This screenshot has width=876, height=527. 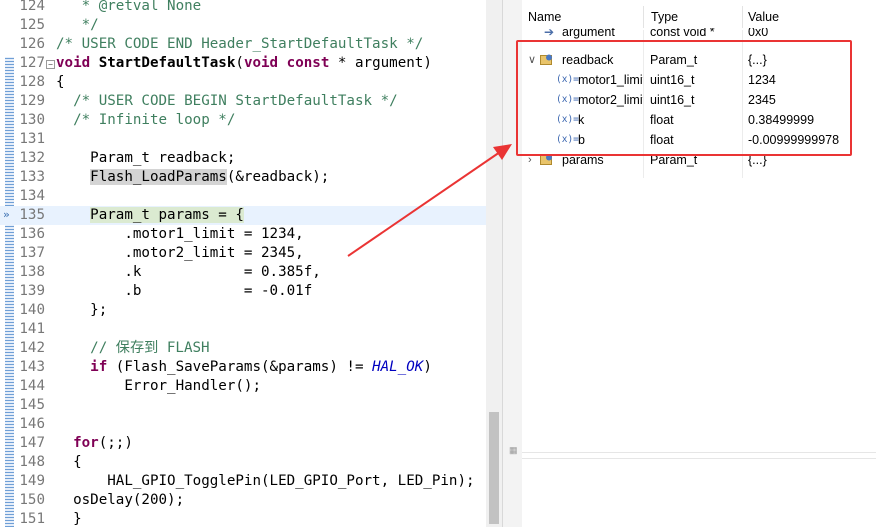 I want to click on variable-name: motor1_limit, so click(x=610, y=80).